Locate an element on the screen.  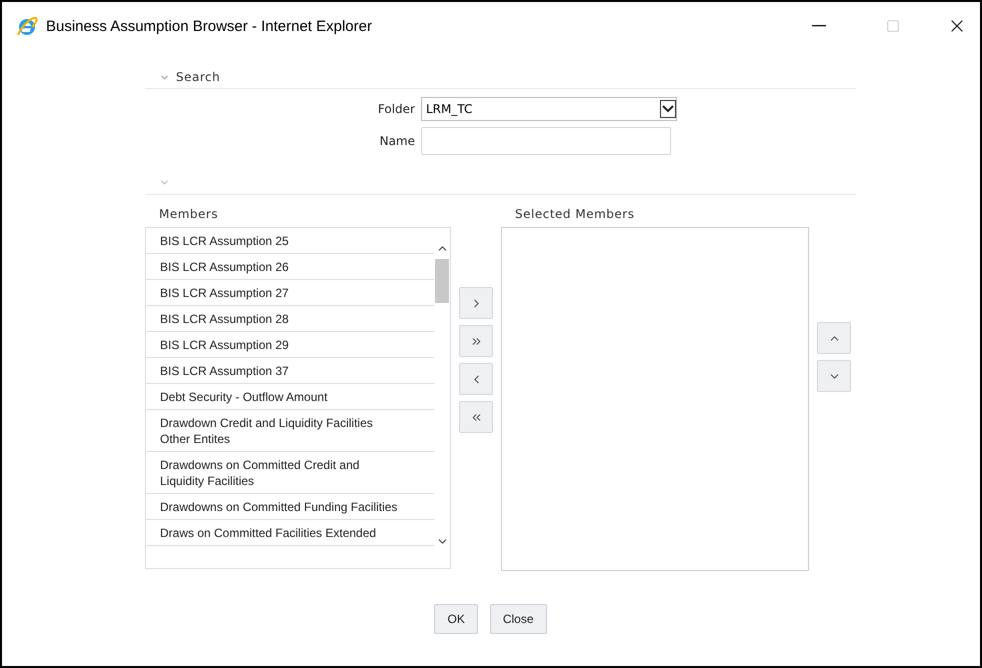
section-title: Search is located at coordinates (198, 77).